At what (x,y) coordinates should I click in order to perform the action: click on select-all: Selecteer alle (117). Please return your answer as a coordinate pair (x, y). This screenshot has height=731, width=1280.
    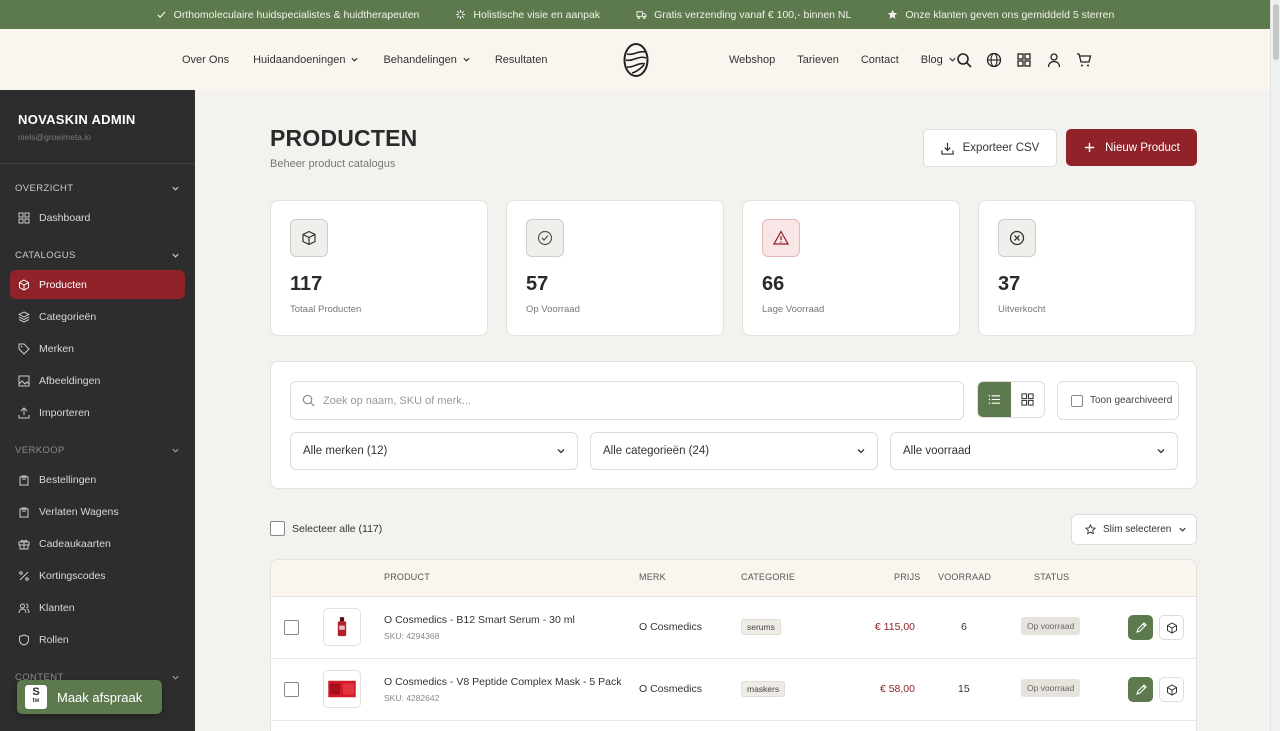
    Looking at the image, I should click on (326, 528).